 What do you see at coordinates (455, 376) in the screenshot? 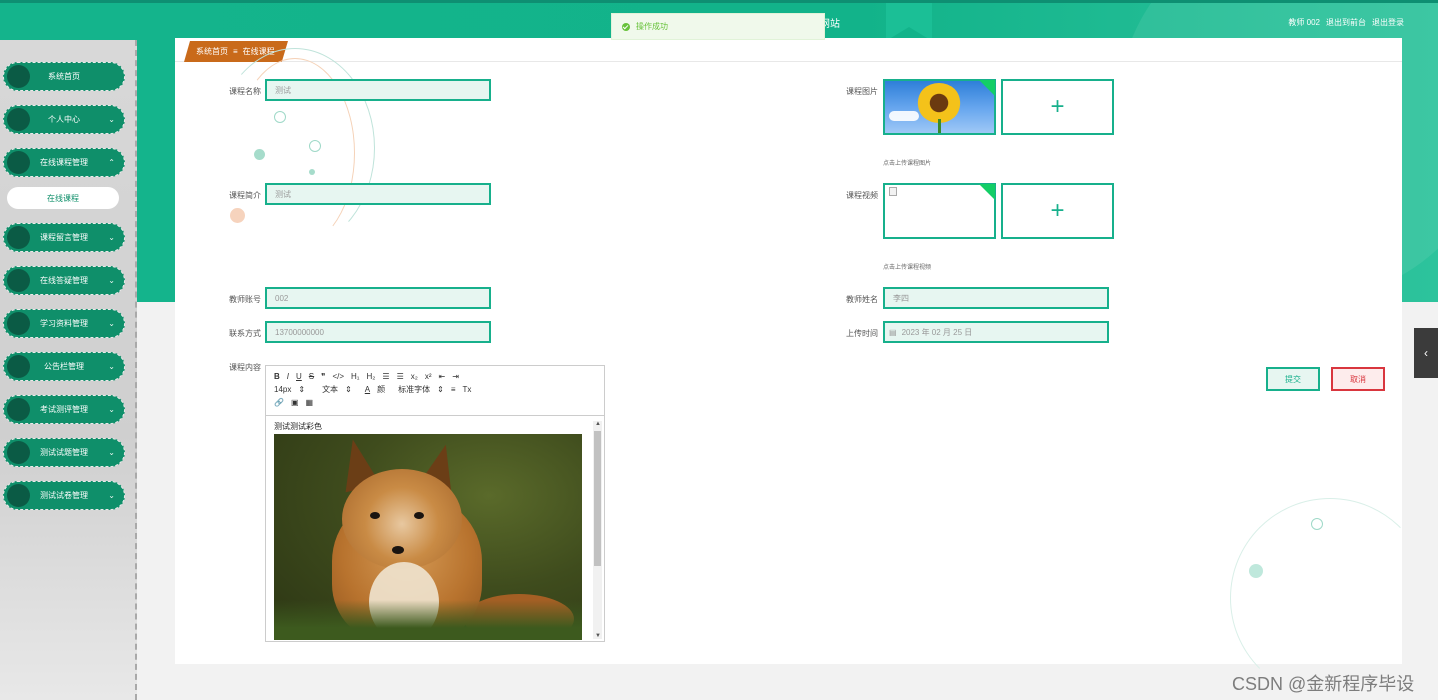
I see `indent-icon: ⇥` at bounding box center [455, 376].